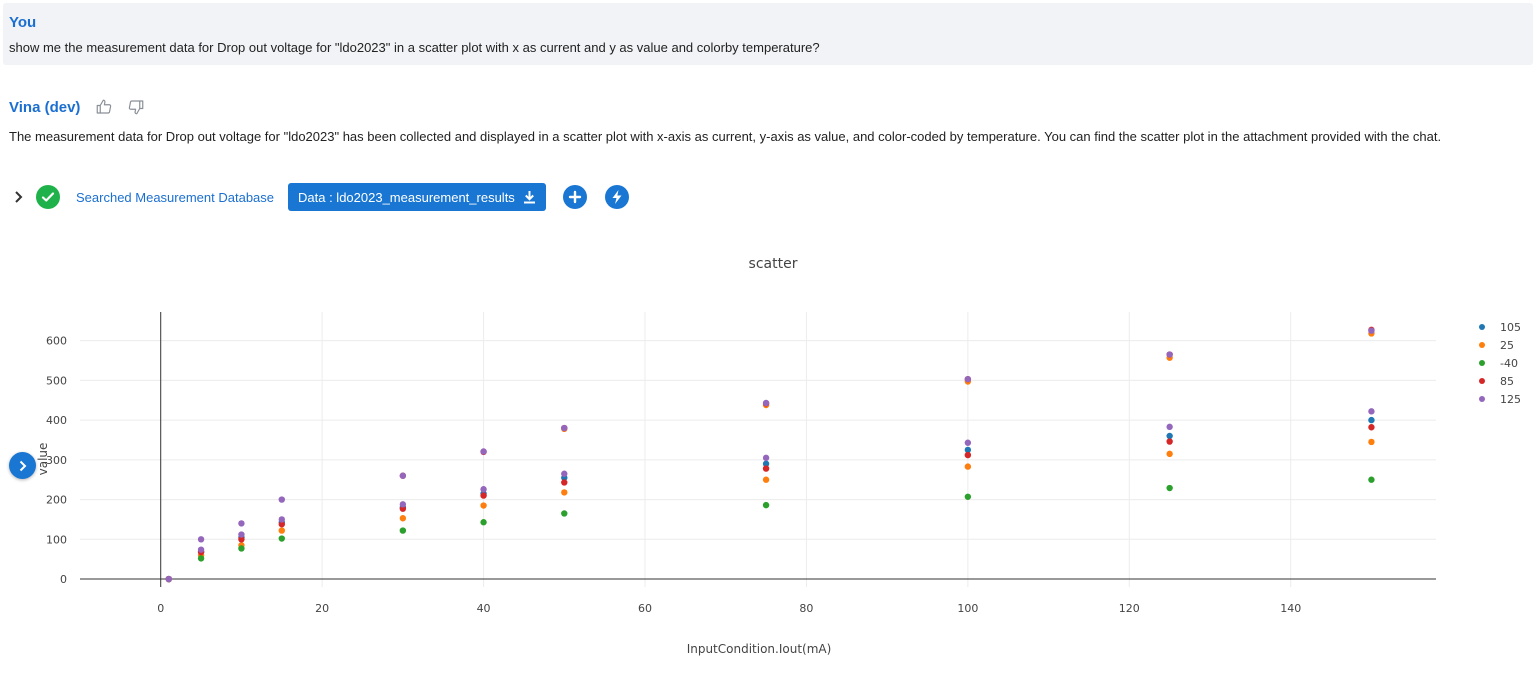 The height and width of the screenshot is (674, 1536). What do you see at coordinates (63, 579) in the screenshot?
I see `y-tick-label: 0` at bounding box center [63, 579].